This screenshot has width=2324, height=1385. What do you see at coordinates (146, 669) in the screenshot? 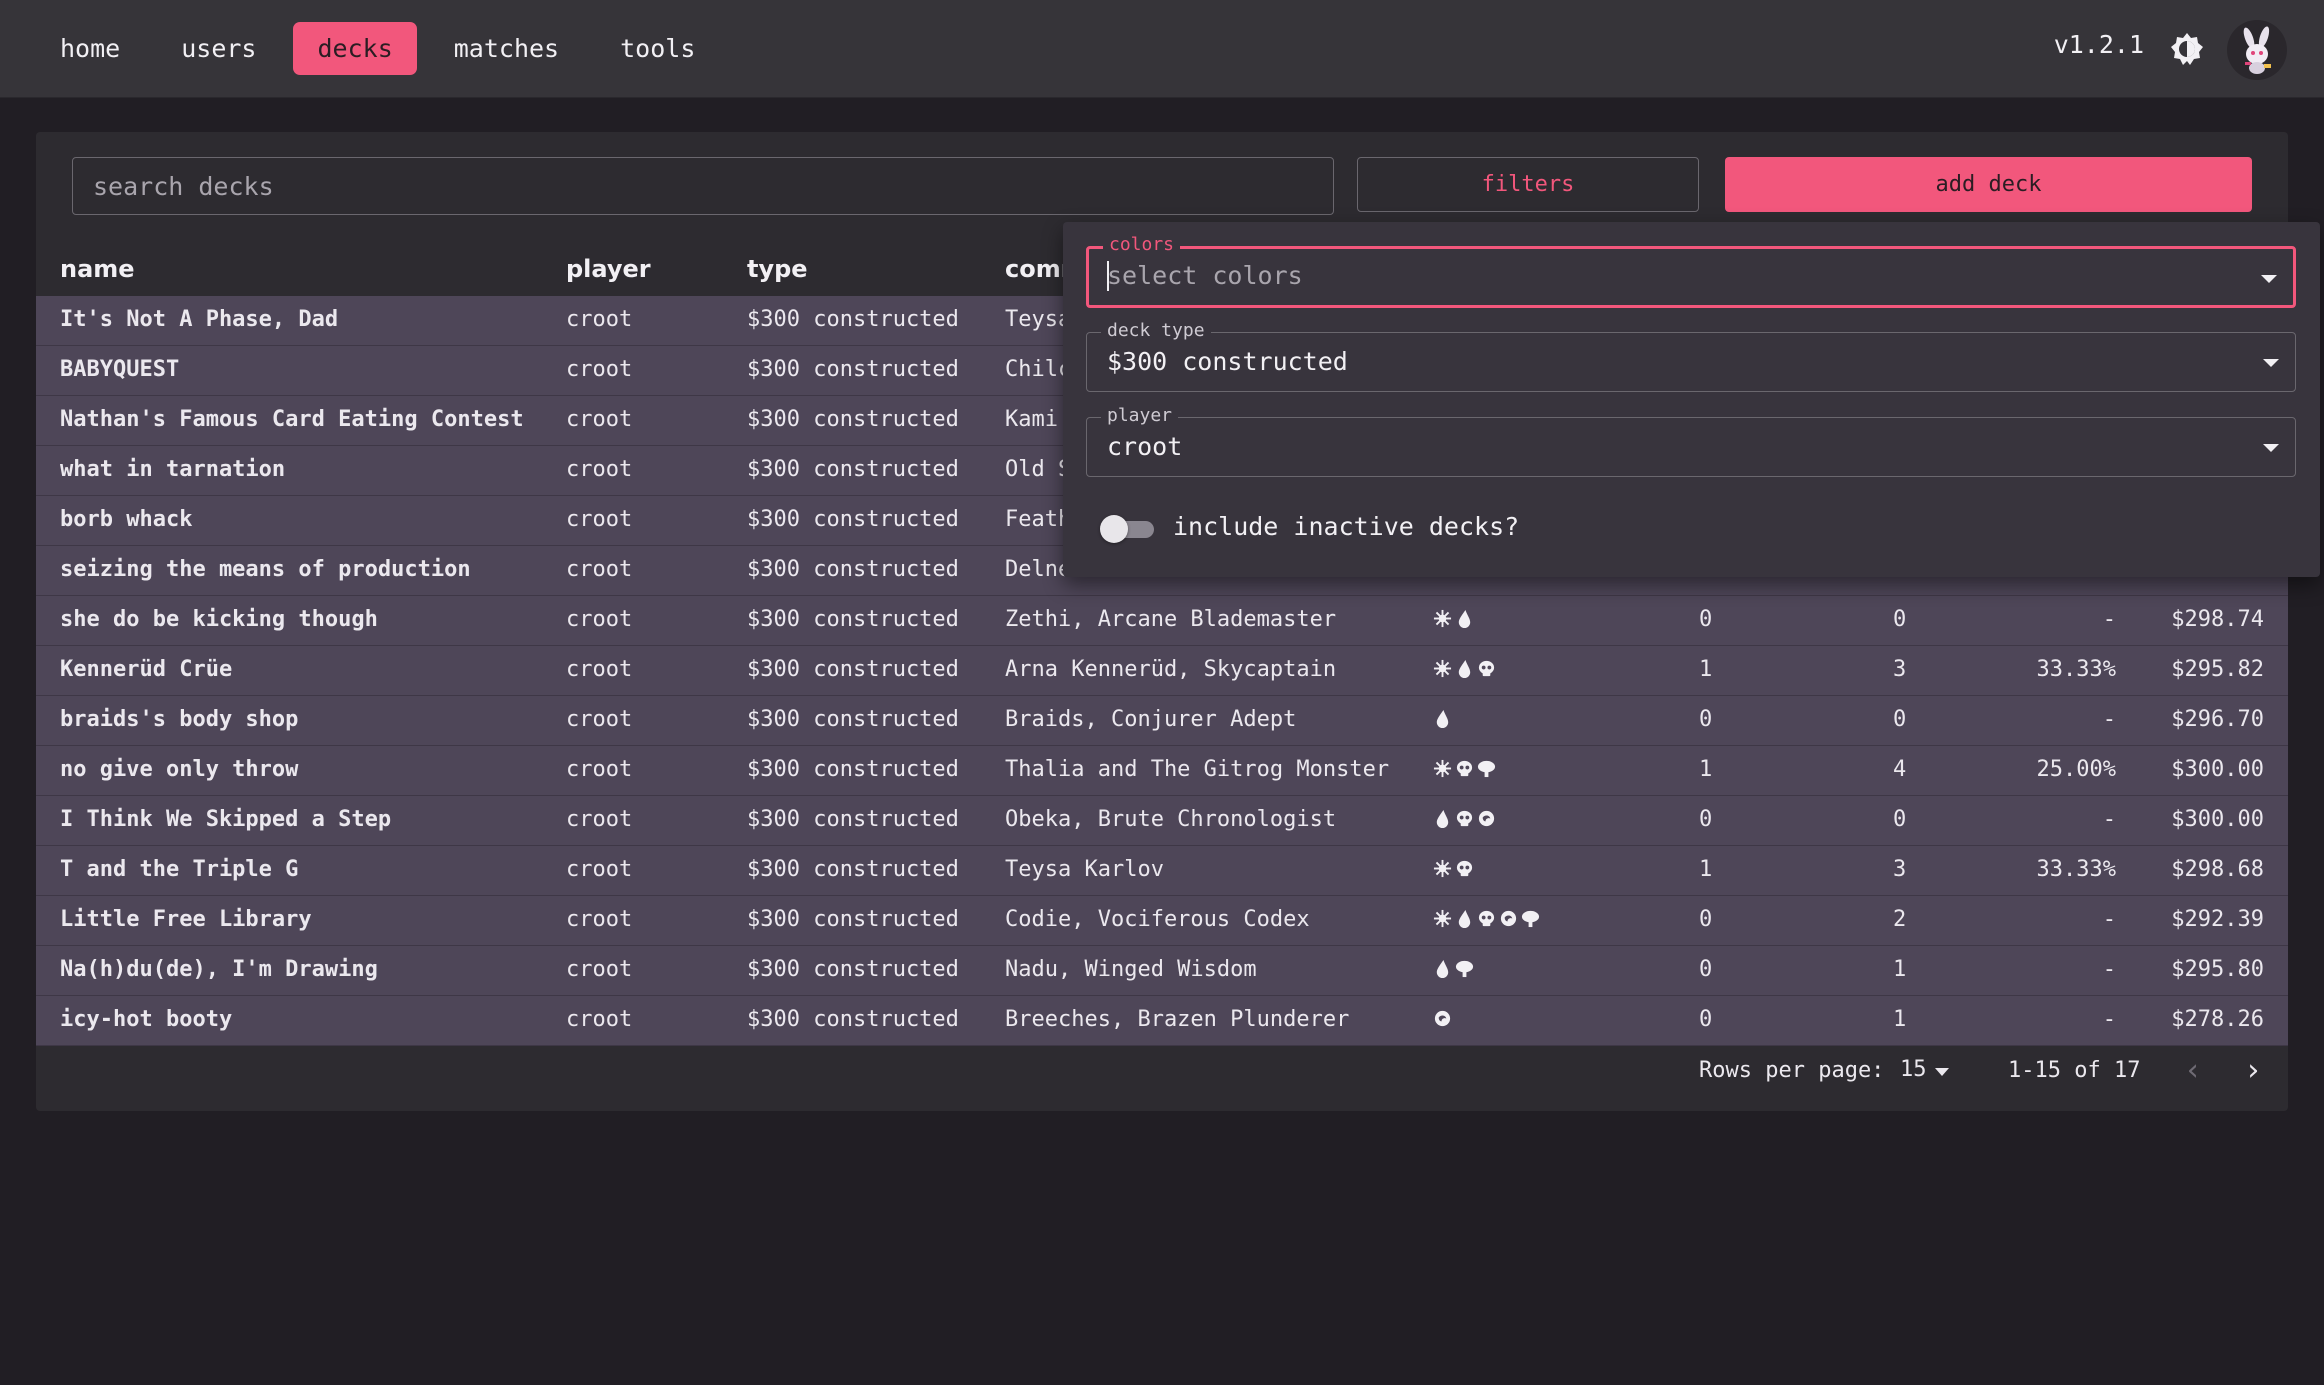
I see `deck-name-cell: Kennerüd Crüe` at bounding box center [146, 669].